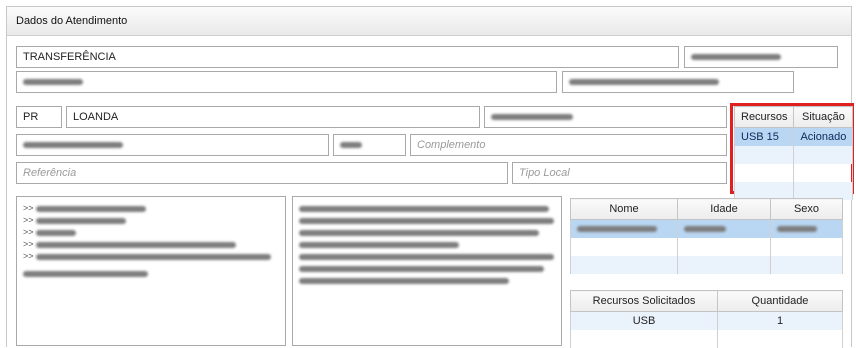 This screenshot has width=856, height=348. What do you see at coordinates (724, 209) in the screenshot?
I see `age-column-header: Idade` at bounding box center [724, 209].